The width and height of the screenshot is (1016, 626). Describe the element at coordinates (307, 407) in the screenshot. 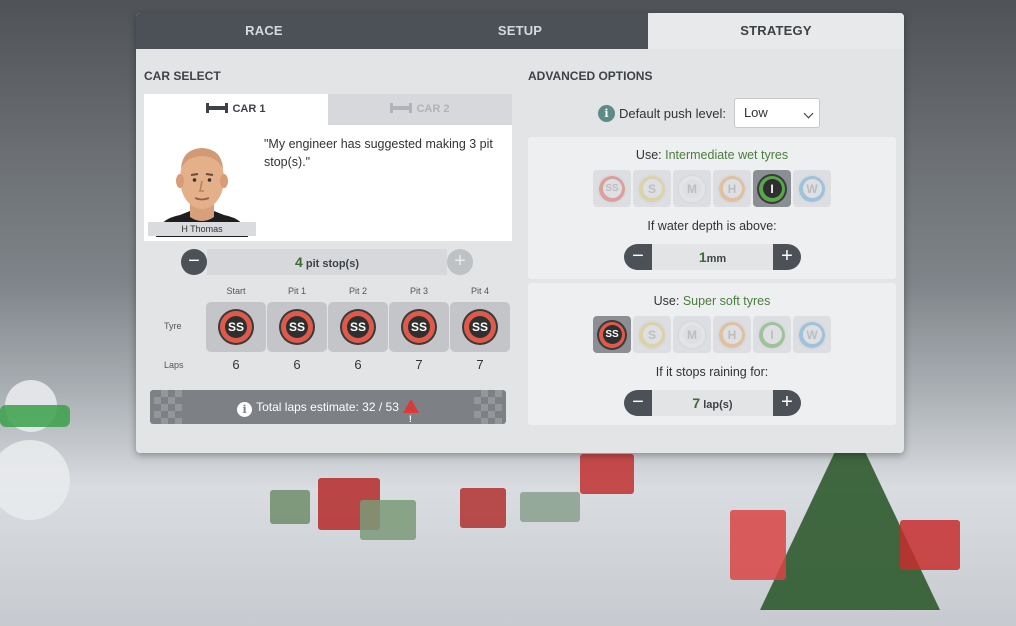

I see `estimate-label: Total laps estimate:` at that location.